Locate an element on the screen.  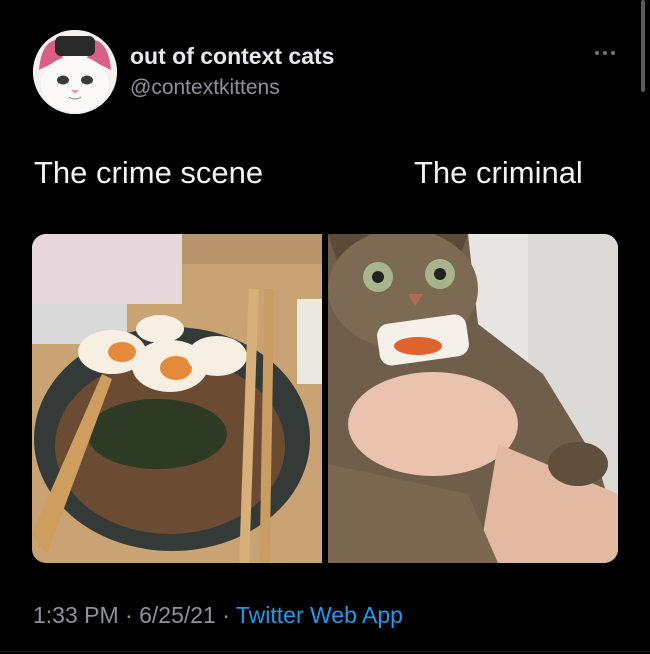
post-date: 6/25/21 is located at coordinates (177, 615).